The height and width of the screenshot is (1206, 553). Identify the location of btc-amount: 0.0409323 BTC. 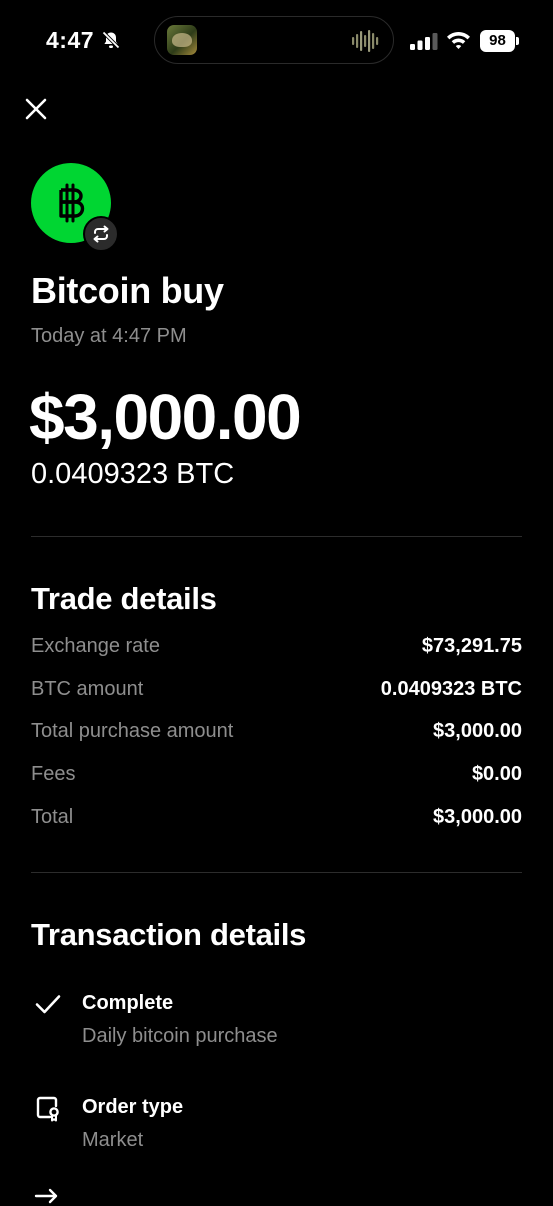
(133, 474).